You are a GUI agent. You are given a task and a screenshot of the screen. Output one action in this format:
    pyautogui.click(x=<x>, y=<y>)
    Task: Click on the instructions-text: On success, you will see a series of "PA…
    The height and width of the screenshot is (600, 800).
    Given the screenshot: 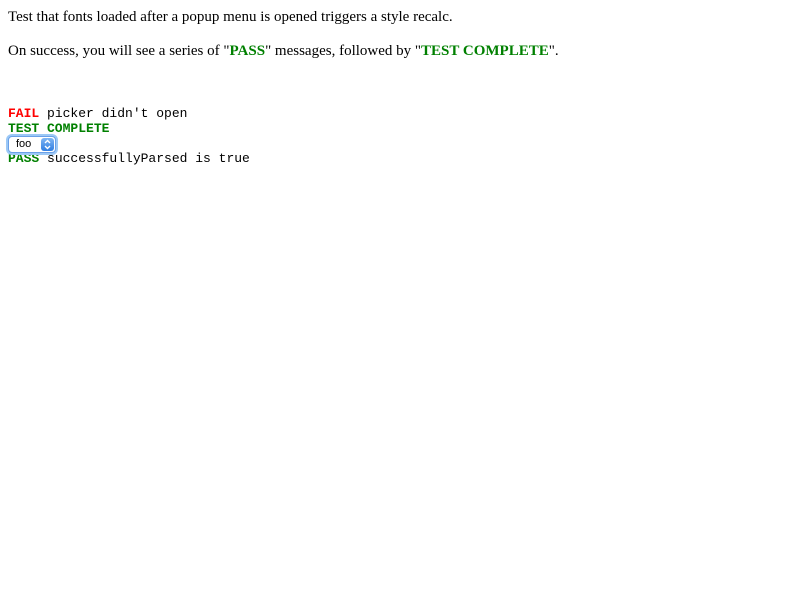 What is the action you would take?
    pyautogui.click(x=283, y=51)
    